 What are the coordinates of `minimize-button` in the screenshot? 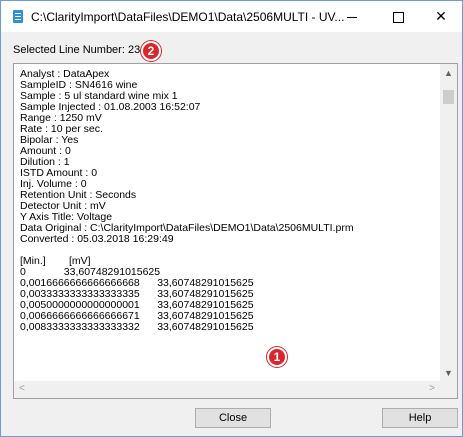 It's located at (352, 16).